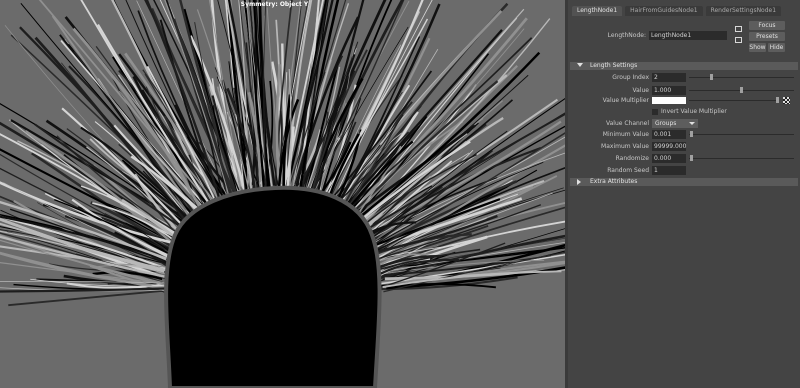  I want to click on value-slider-handle, so click(741, 90).